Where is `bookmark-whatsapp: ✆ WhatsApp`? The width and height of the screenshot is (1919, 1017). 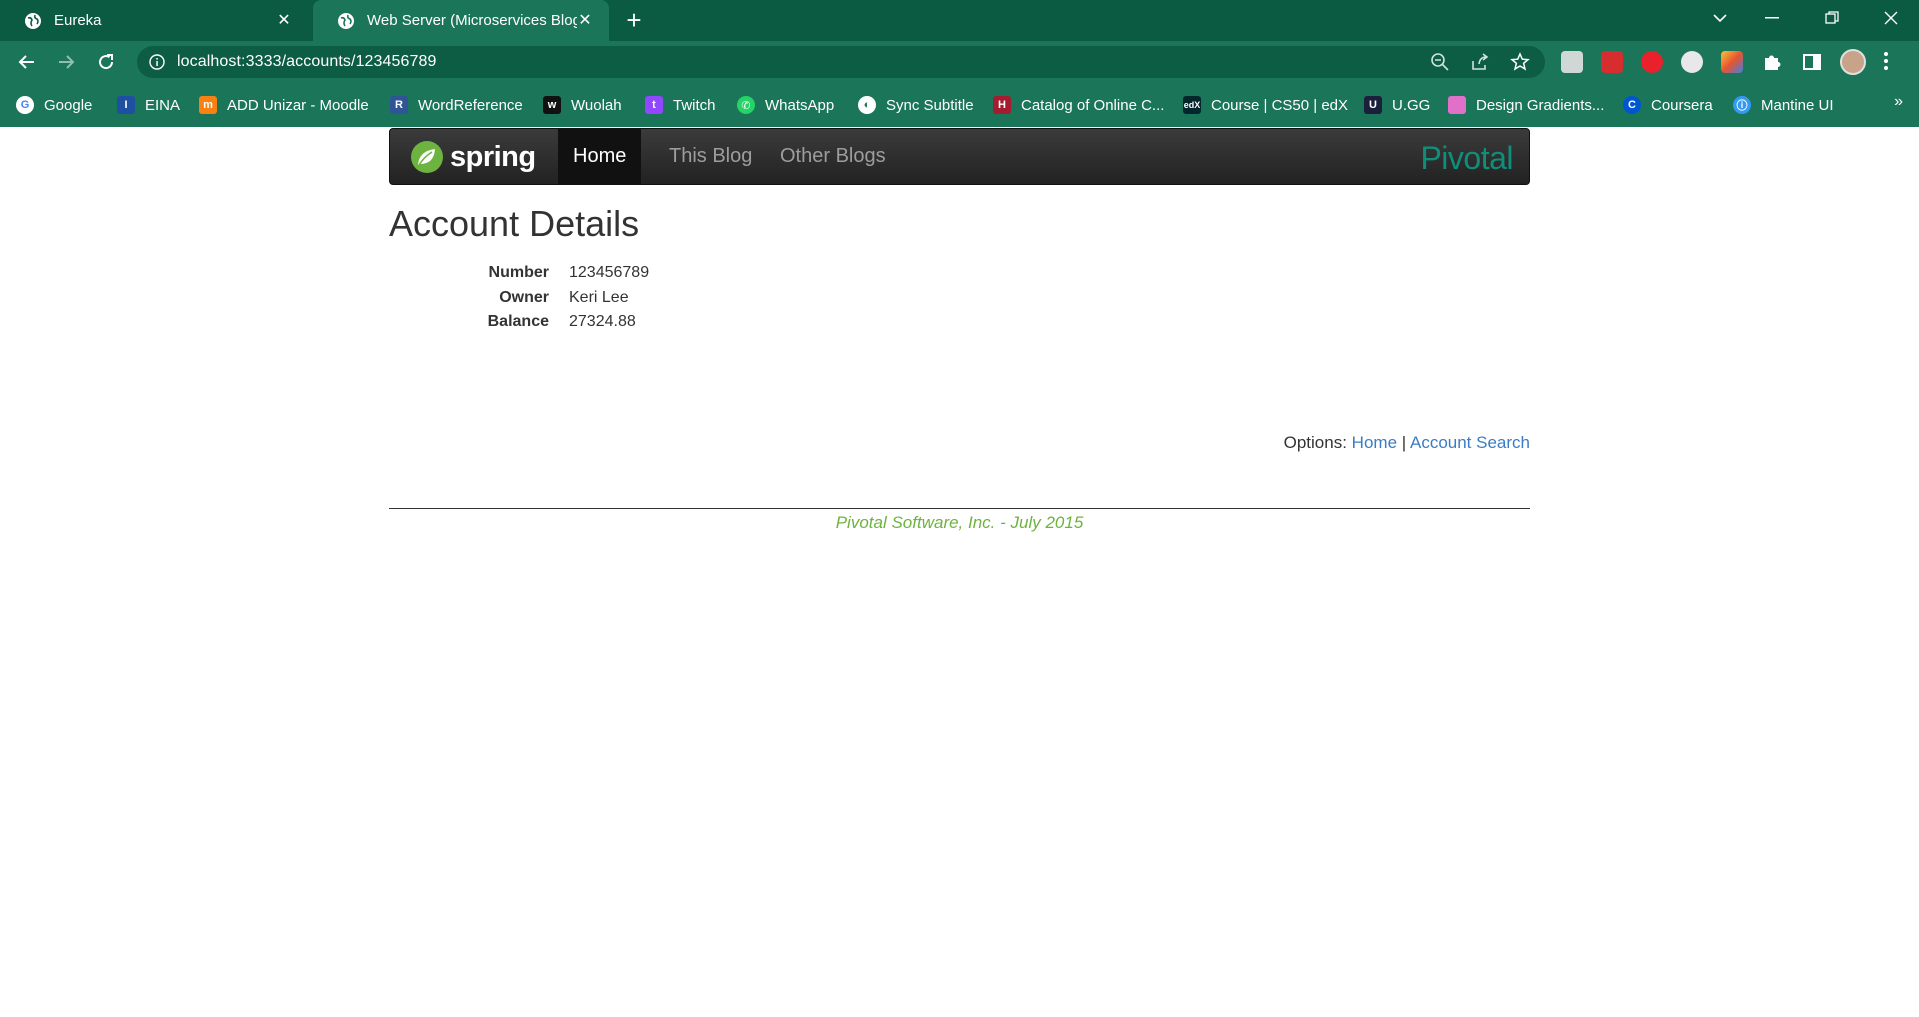
bookmark-whatsapp: ✆ WhatsApp is located at coordinates (785, 105).